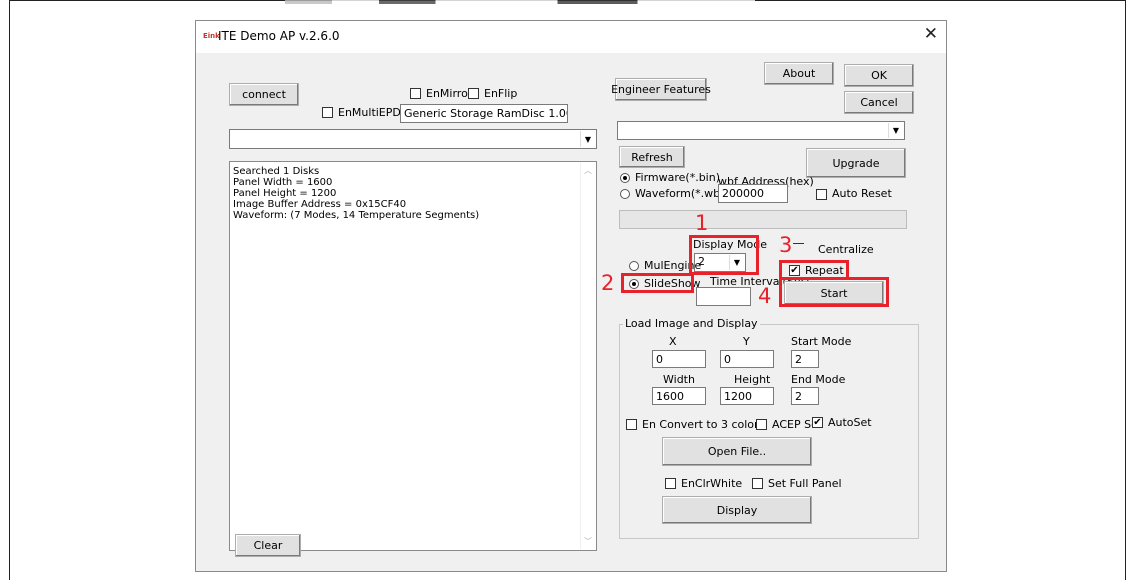 The width and height of the screenshot is (1134, 580). What do you see at coordinates (763, 219) in the screenshot?
I see `progress-bar` at bounding box center [763, 219].